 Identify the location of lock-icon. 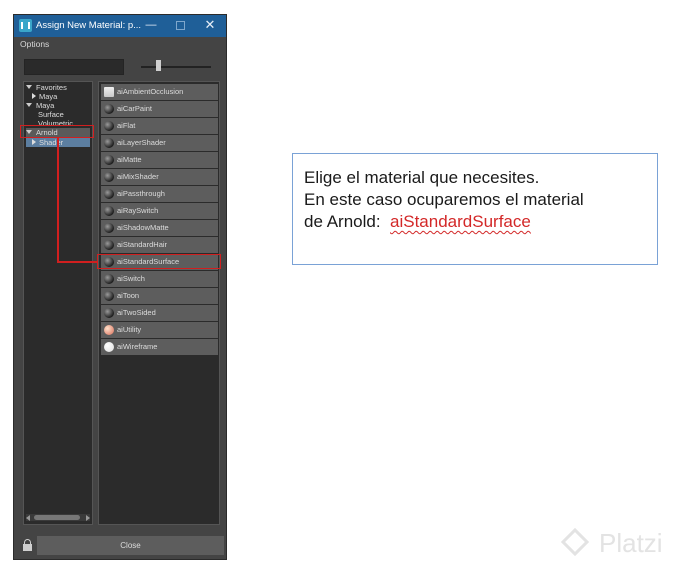
(27, 545).